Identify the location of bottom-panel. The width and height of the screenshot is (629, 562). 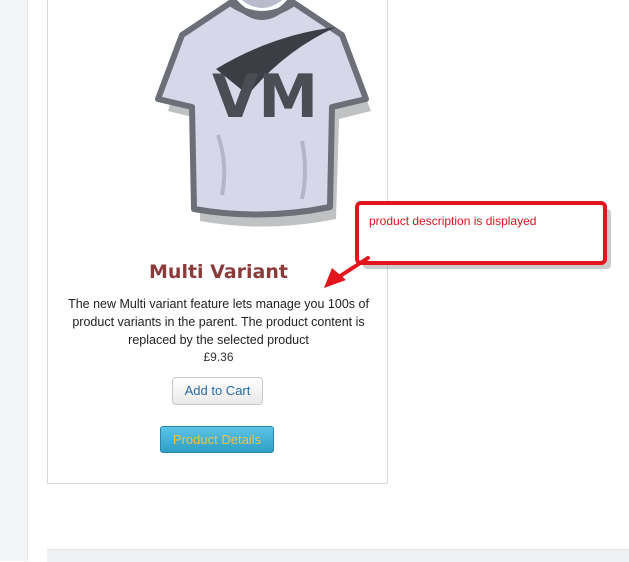
(338, 555).